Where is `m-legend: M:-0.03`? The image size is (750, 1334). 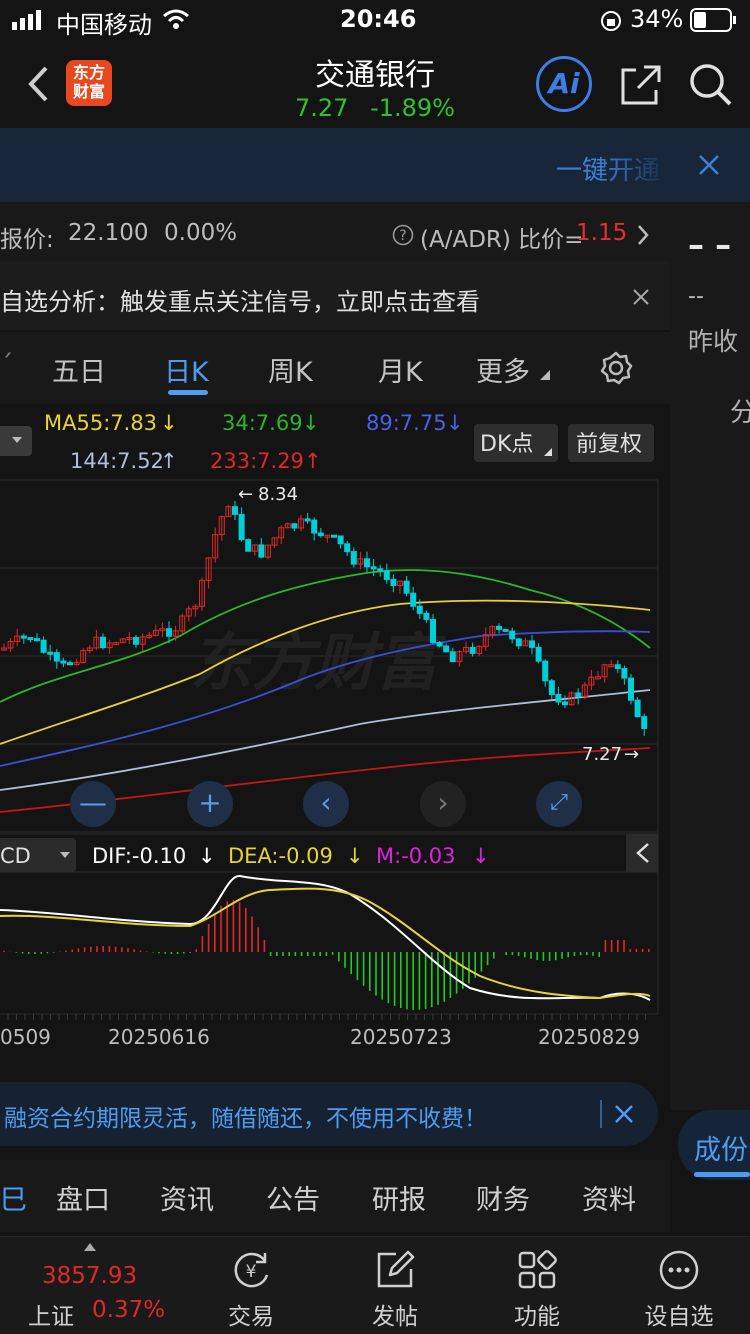
m-legend: M:-0.03 is located at coordinates (416, 856).